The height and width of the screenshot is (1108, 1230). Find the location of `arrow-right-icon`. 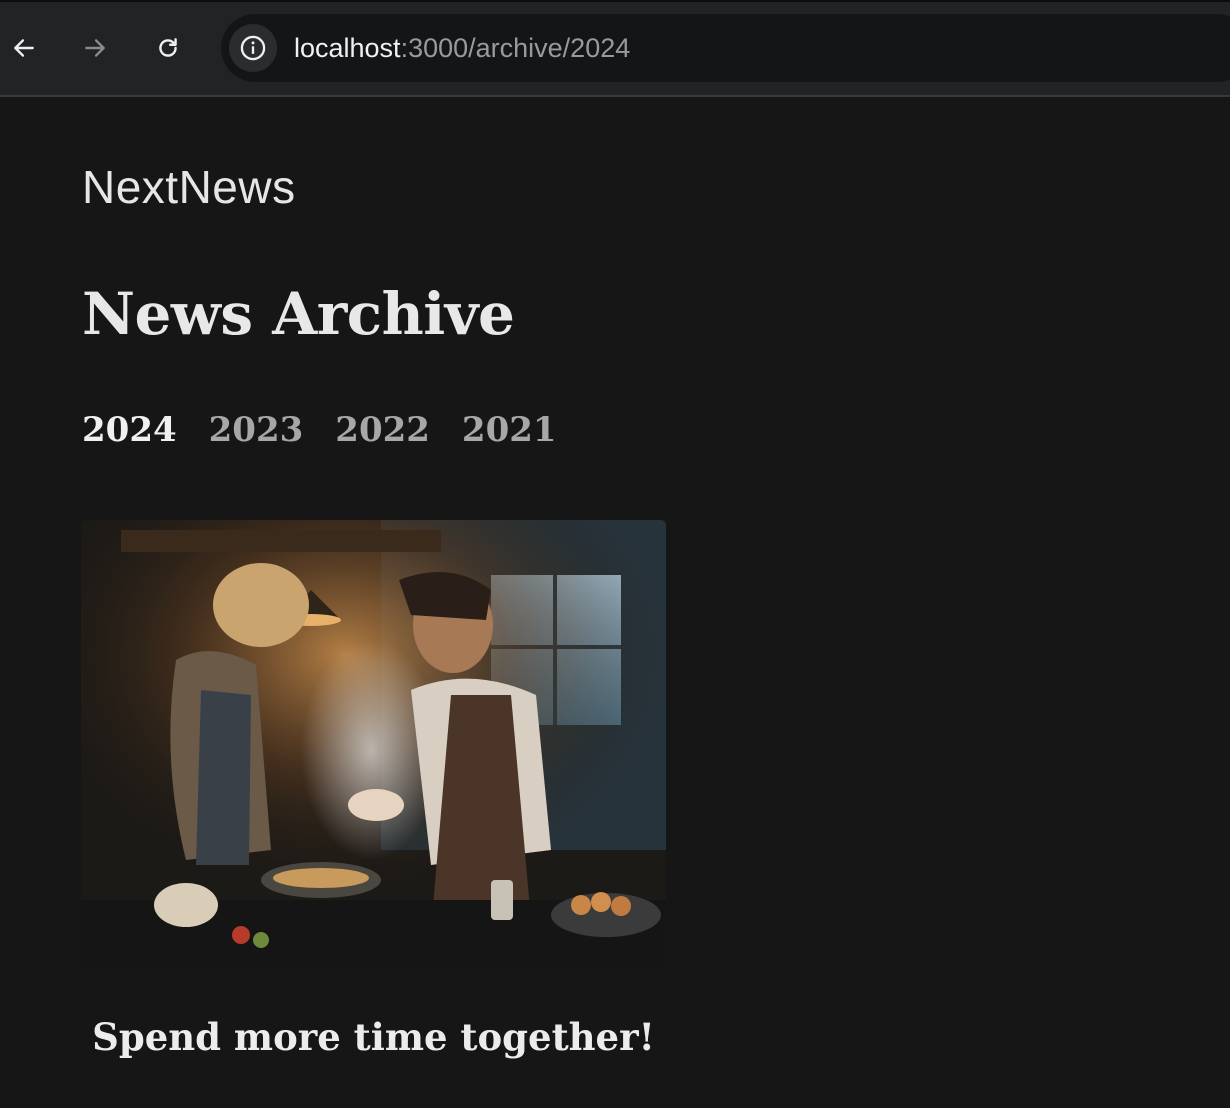

arrow-right-icon is located at coordinates (95, 48).